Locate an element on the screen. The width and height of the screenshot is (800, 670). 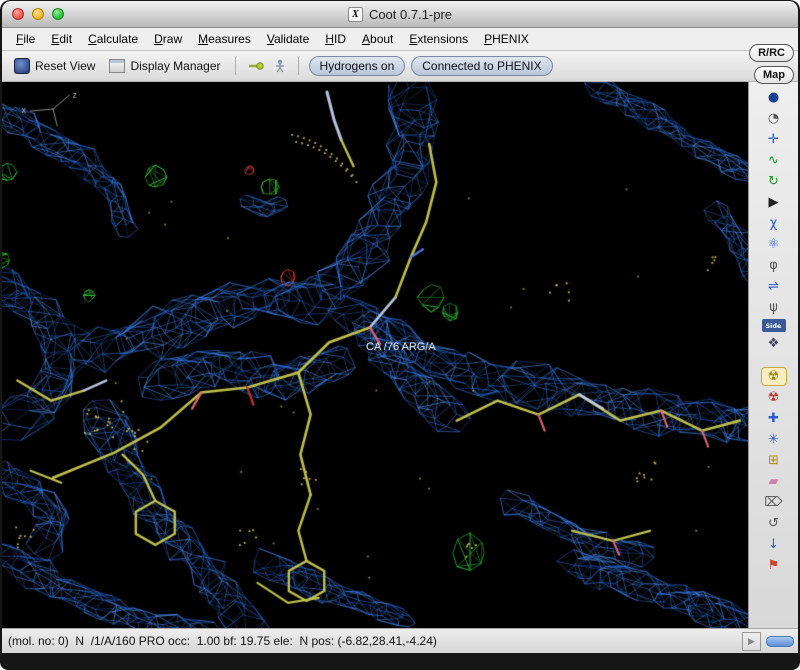
tool-display-sphere: ● is located at coordinates (774, 97).